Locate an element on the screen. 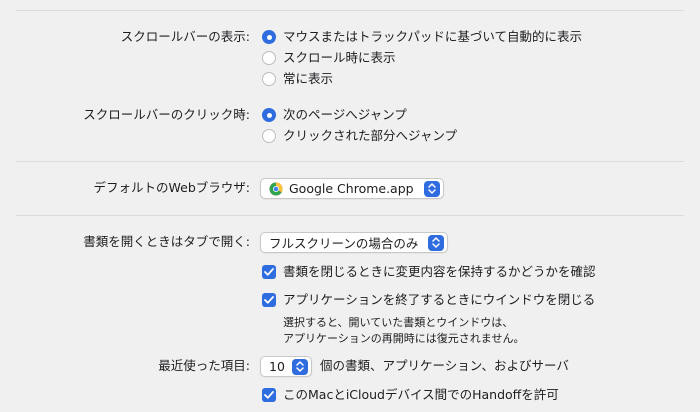 The width and height of the screenshot is (700, 412). checkbox-ask-keep-changes: 書類を閉じるときに変更内容を保持するかどうかを確認 is located at coordinates (429, 272).